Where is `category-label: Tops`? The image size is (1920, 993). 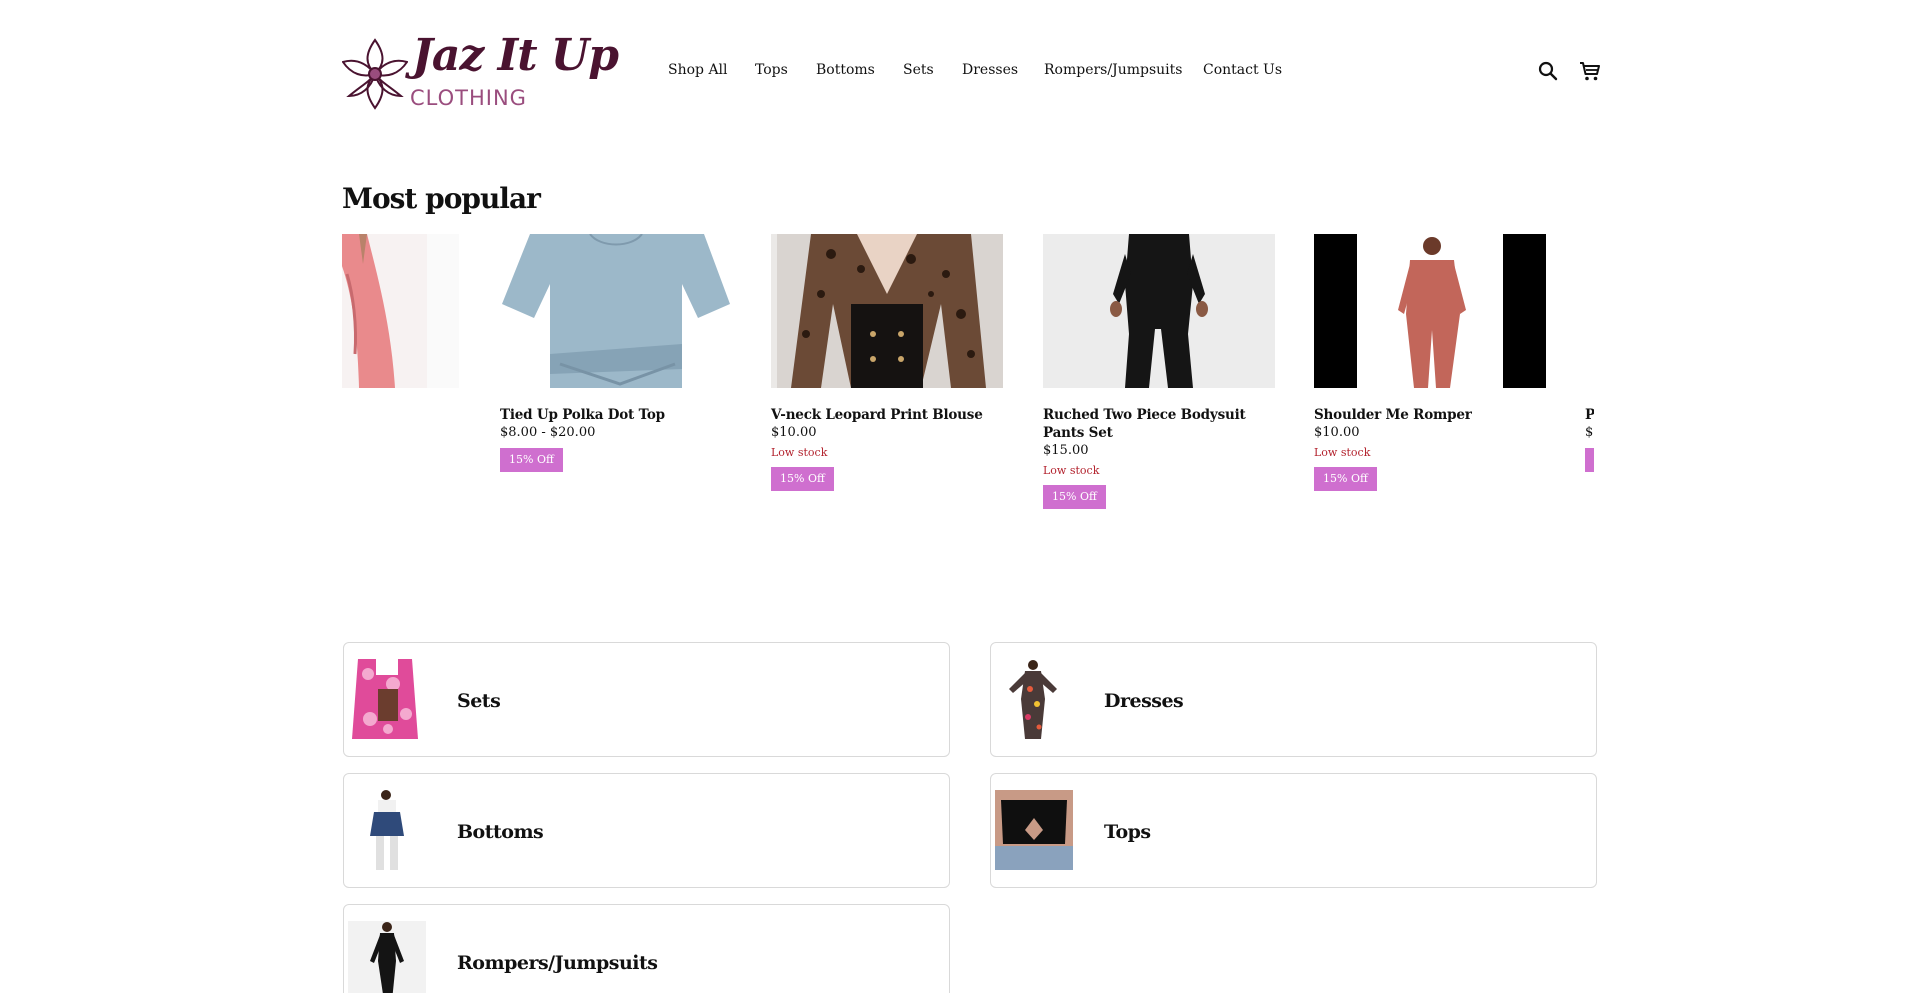 category-label: Tops is located at coordinates (1127, 831).